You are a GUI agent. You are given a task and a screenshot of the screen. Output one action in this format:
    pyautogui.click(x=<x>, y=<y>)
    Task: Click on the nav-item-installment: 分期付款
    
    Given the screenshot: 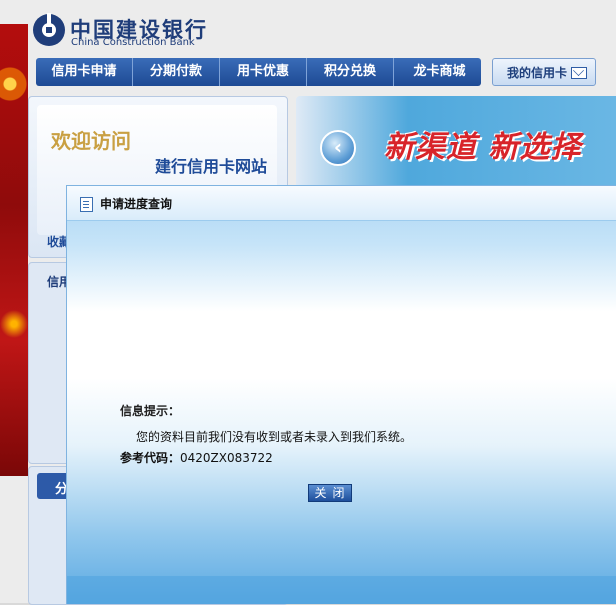 What is the action you would take?
    pyautogui.click(x=176, y=72)
    